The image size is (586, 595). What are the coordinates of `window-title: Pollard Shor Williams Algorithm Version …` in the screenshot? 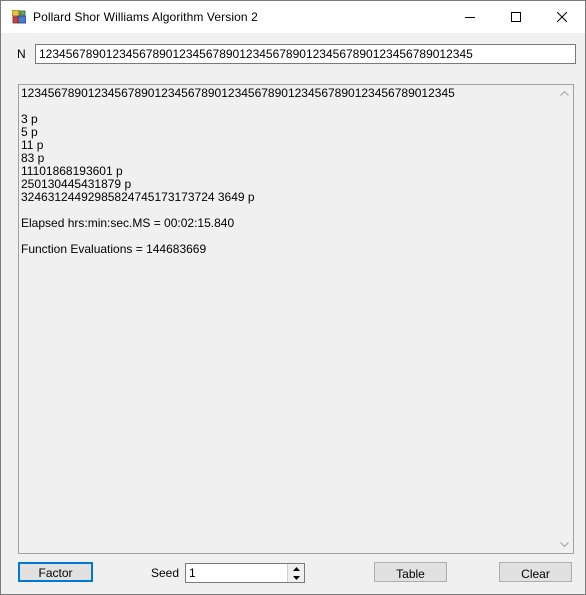 It's located at (145, 17).